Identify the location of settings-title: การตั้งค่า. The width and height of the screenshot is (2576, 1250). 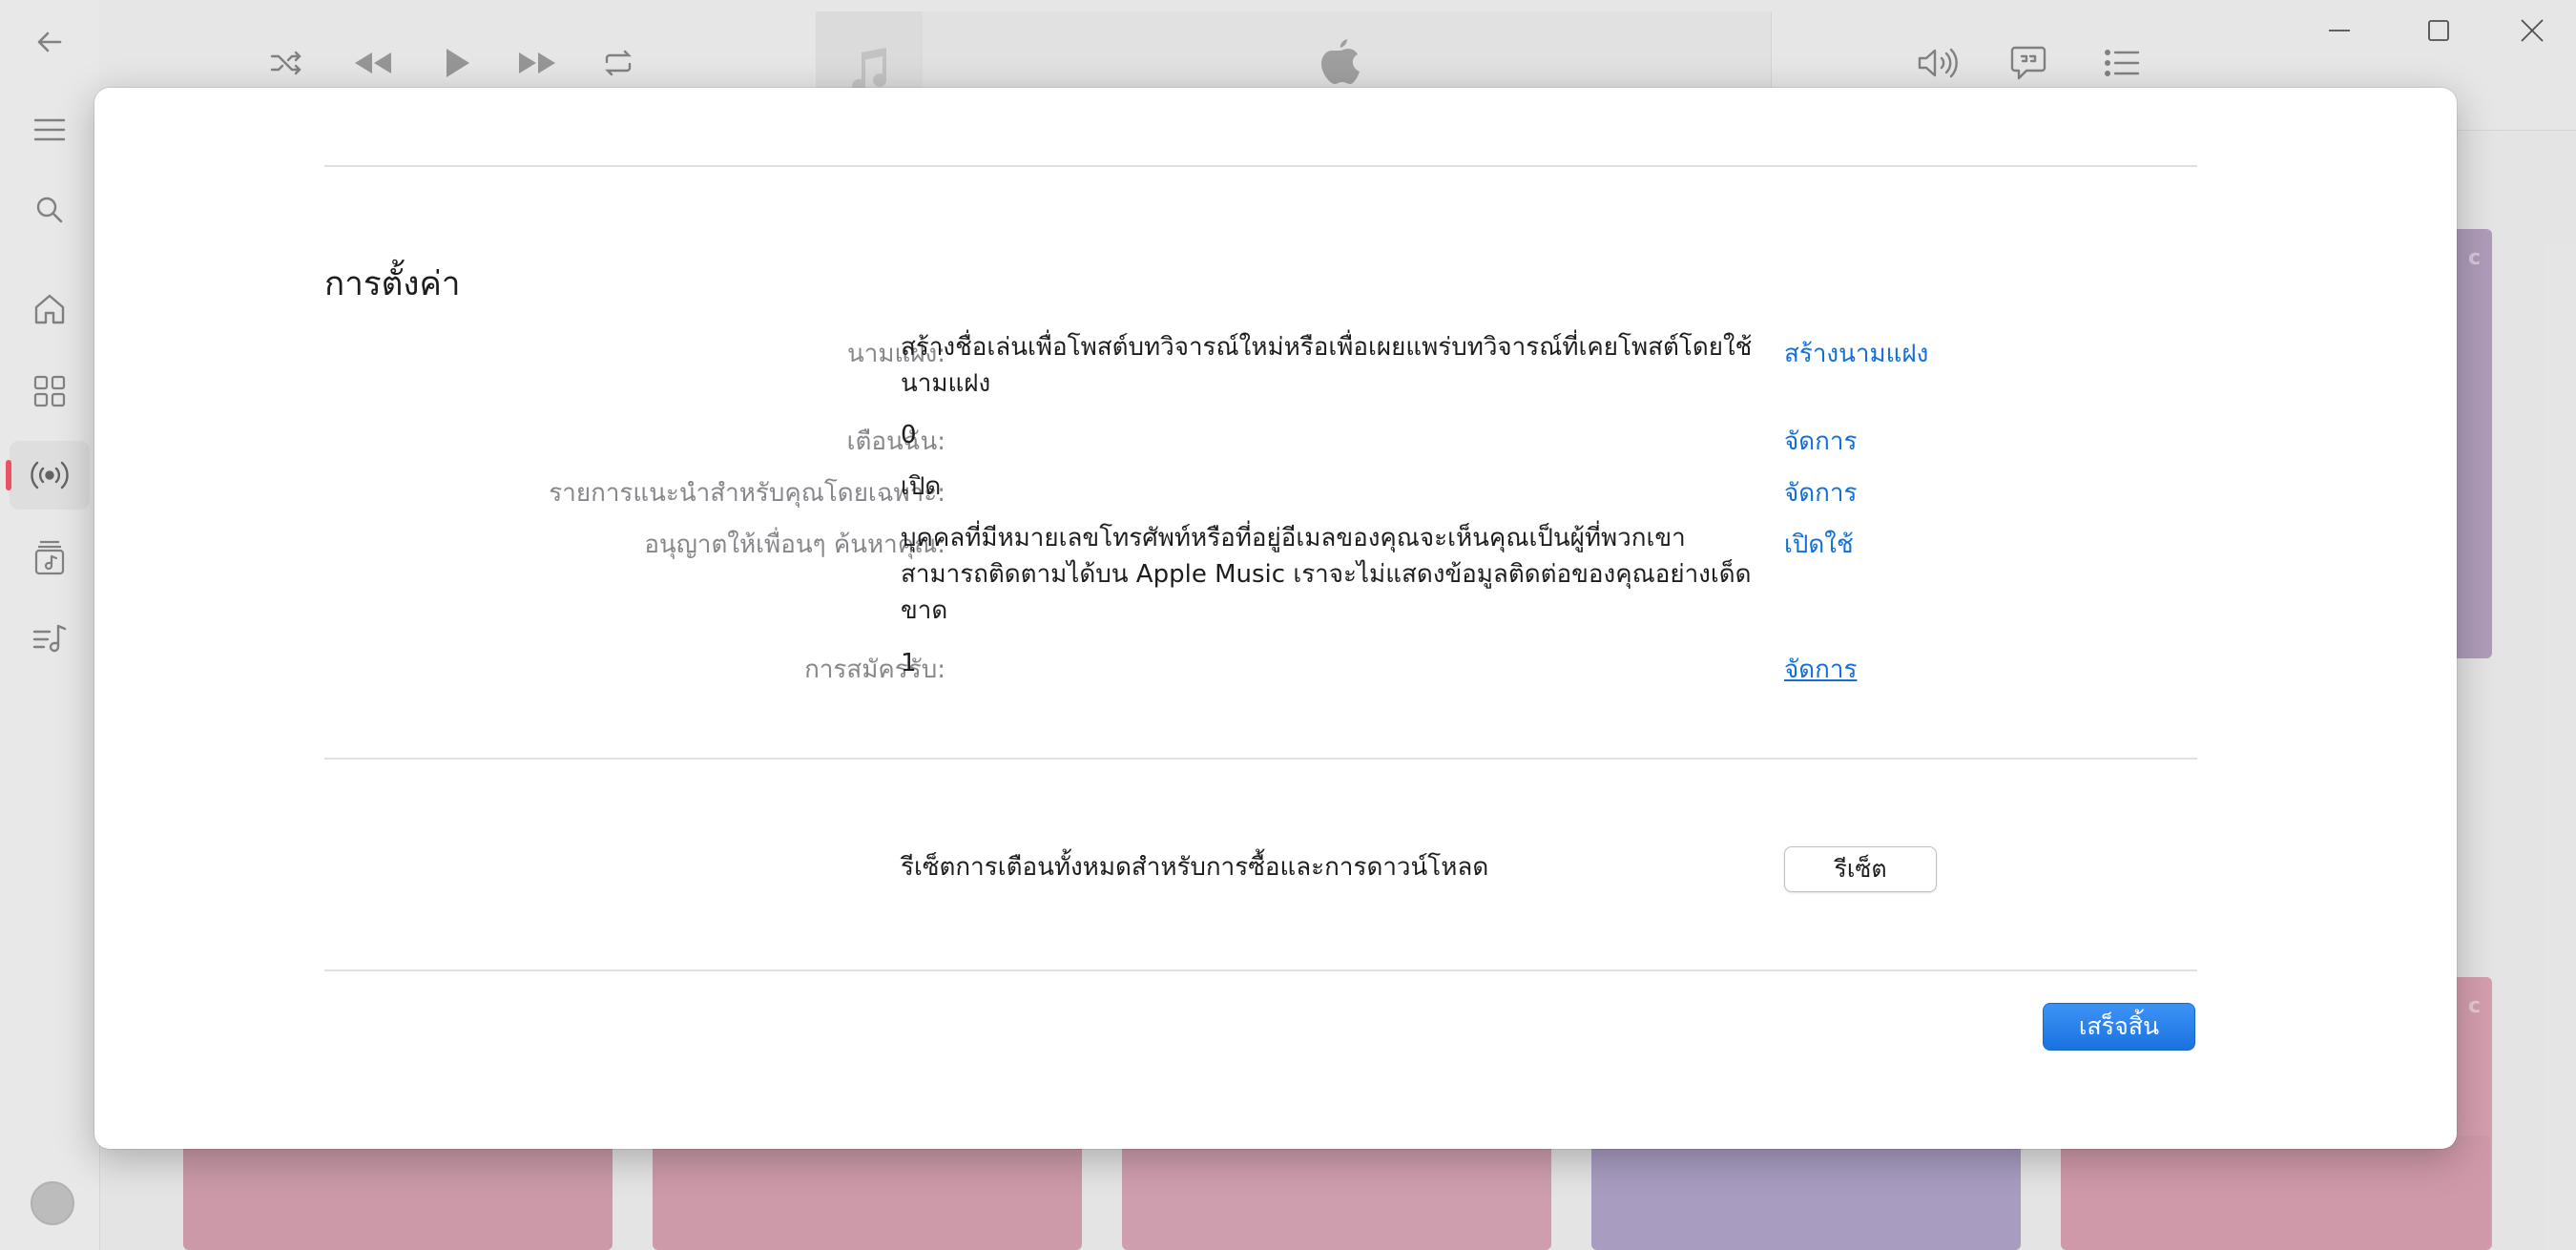
(392, 284).